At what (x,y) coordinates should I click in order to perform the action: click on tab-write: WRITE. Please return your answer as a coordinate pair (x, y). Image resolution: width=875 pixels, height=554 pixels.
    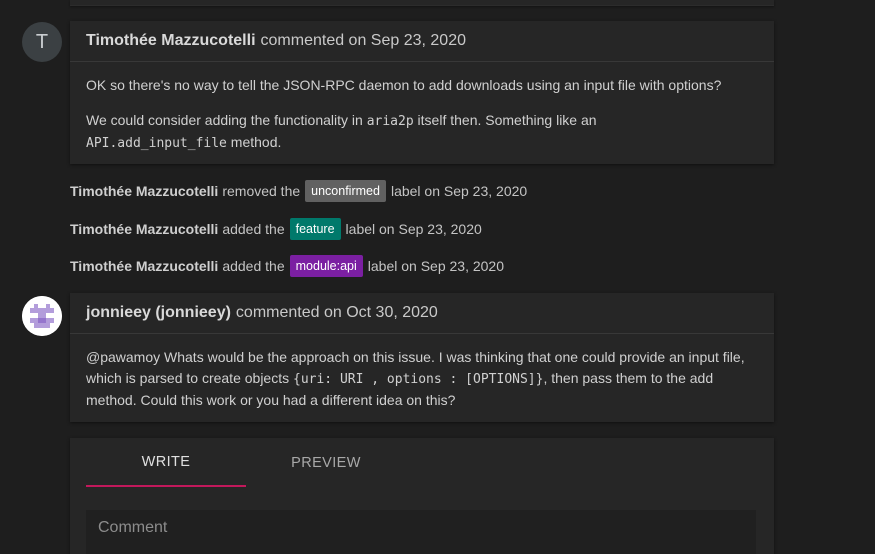
    Looking at the image, I should click on (166, 462).